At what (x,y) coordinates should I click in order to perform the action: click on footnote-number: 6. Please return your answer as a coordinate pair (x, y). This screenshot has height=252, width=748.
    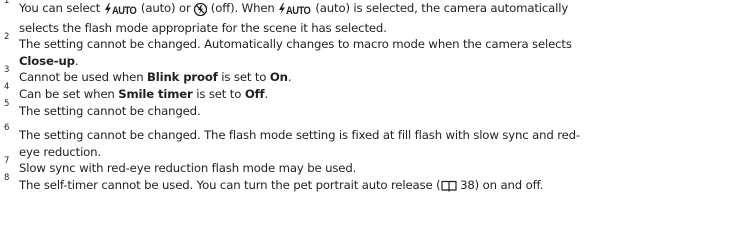
    Looking at the image, I should click on (7, 128).